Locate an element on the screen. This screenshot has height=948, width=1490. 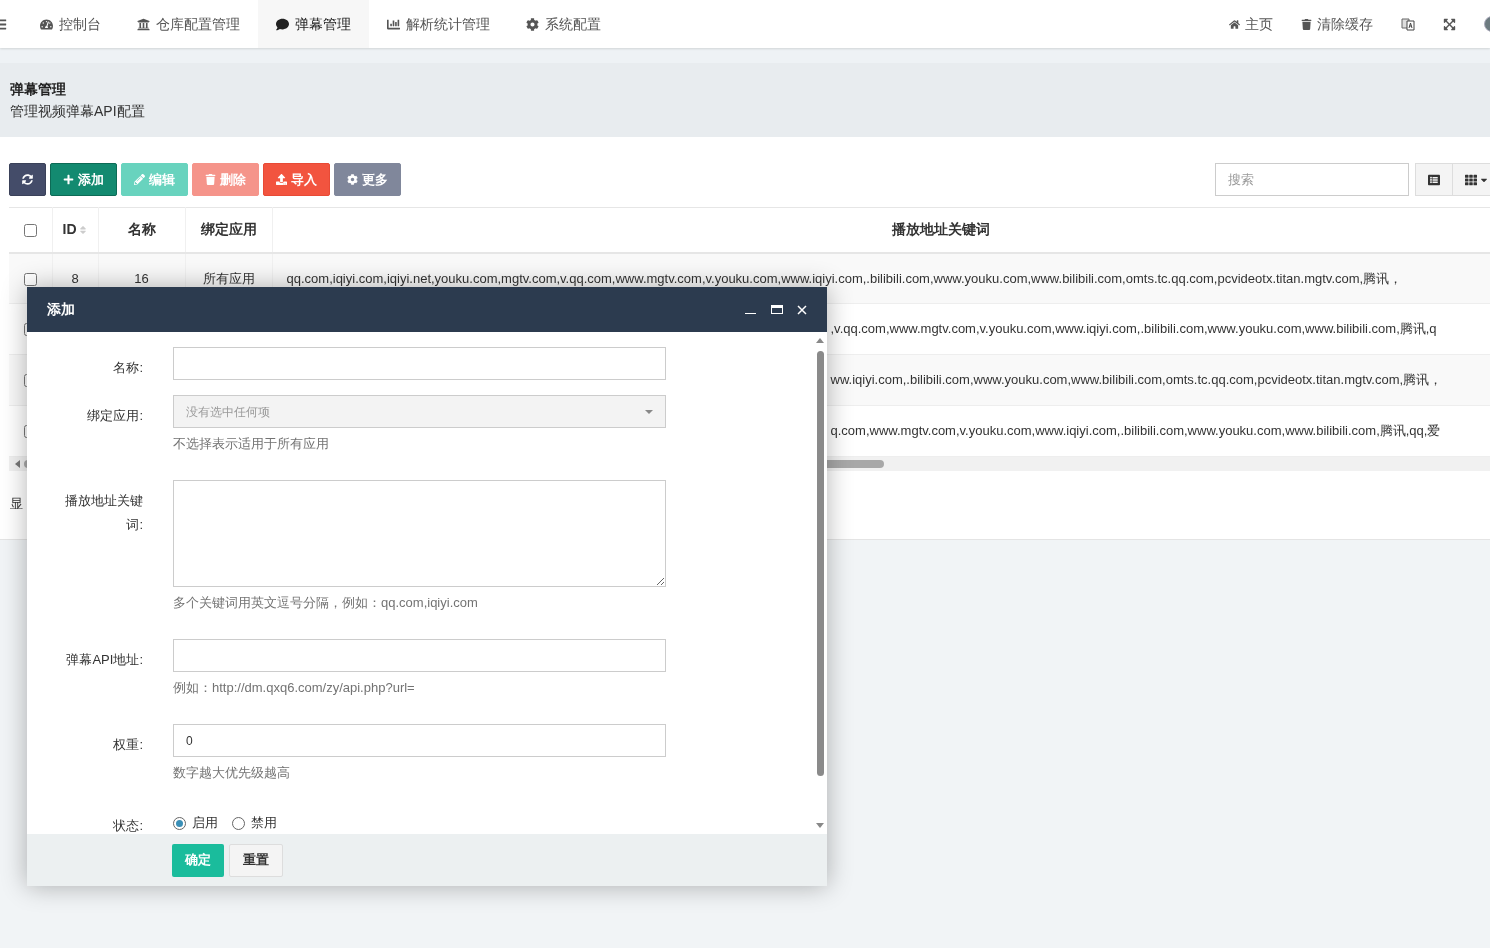
nav-tab: 仓库配置管理 is located at coordinates (188, 24).